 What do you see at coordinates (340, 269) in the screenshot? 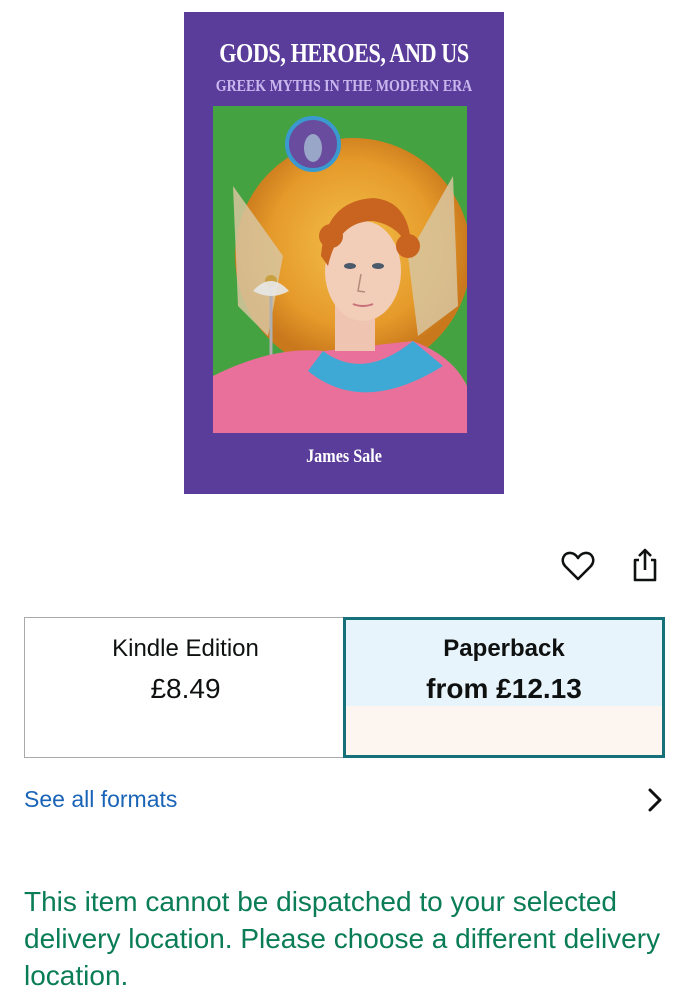
I see `cover-illustration` at bounding box center [340, 269].